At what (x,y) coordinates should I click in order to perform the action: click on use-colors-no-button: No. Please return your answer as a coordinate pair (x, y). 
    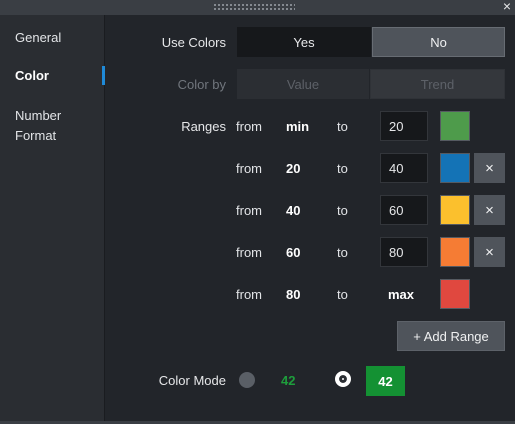
    Looking at the image, I should click on (438, 42).